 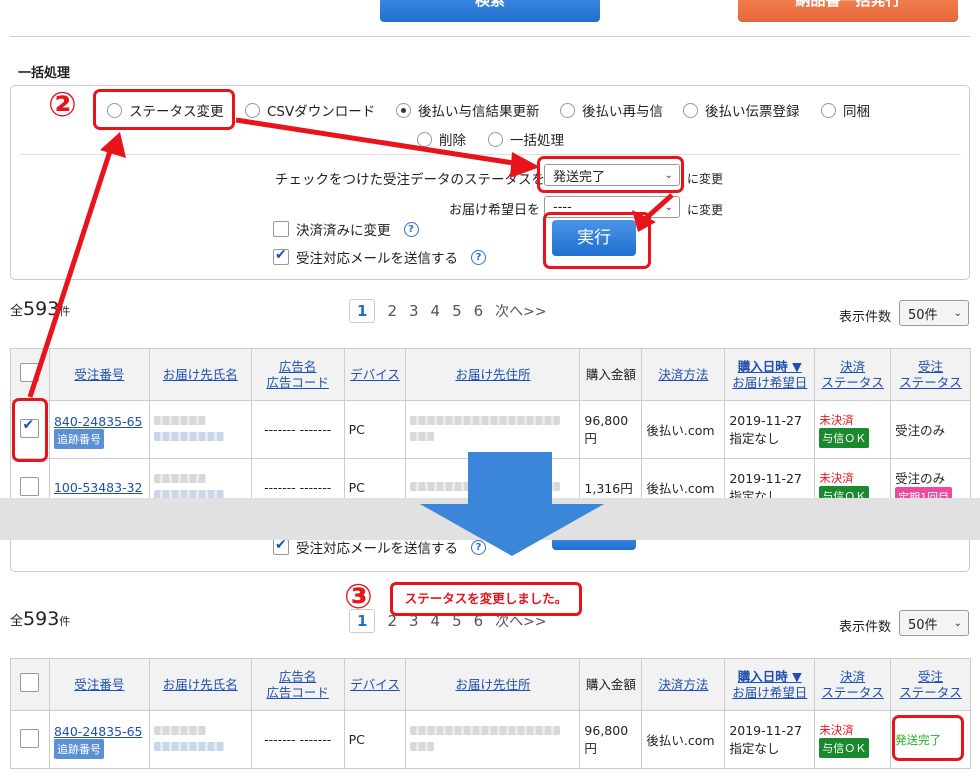 What do you see at coordinates (611, 684) in the screenshot?
I see `col-amount: 購入金額` at bounding box center [611, 684].